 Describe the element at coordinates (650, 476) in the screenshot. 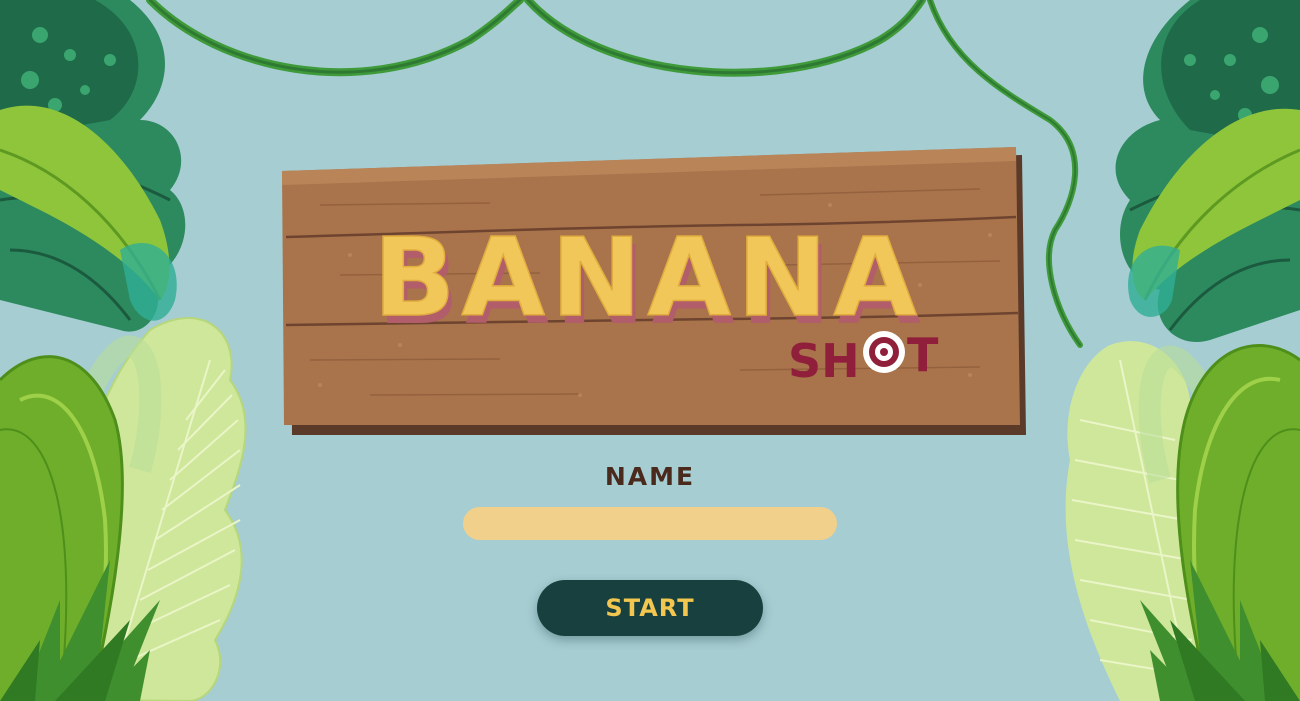

I see `name-label: NAME` at that location.